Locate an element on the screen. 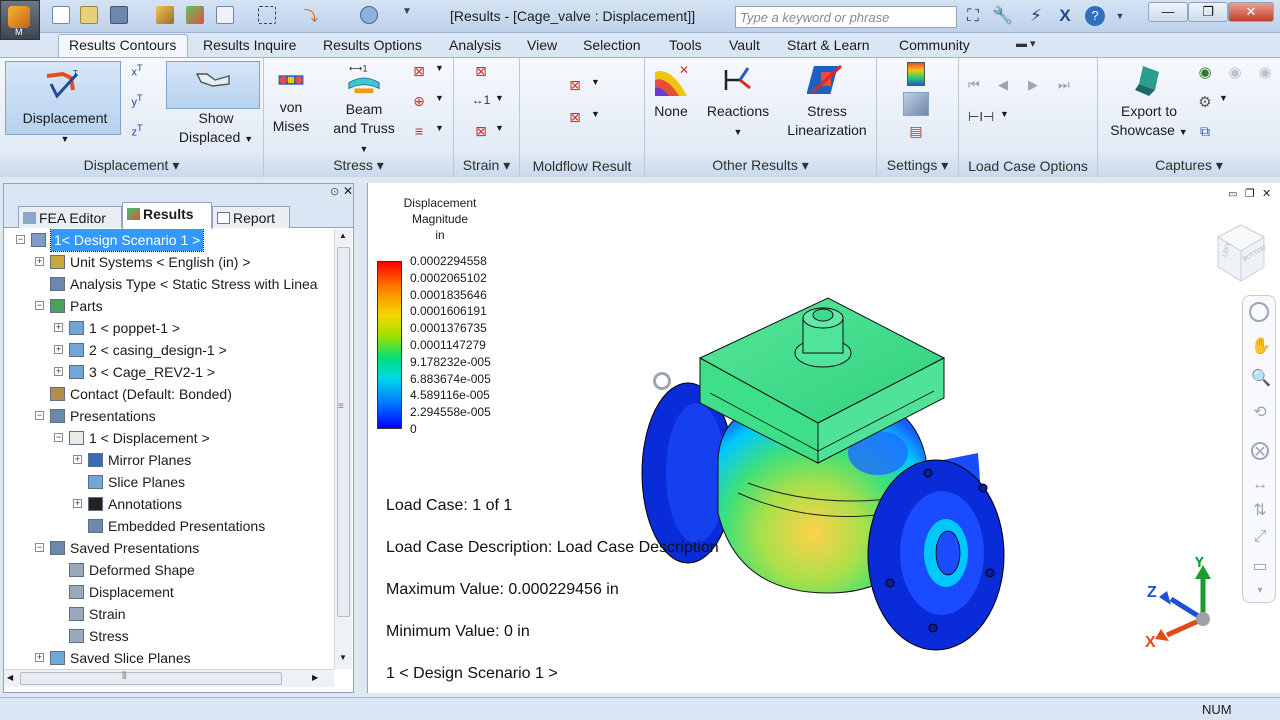  capture-image-icon: ◉ is located at coordinates (1205, 74).